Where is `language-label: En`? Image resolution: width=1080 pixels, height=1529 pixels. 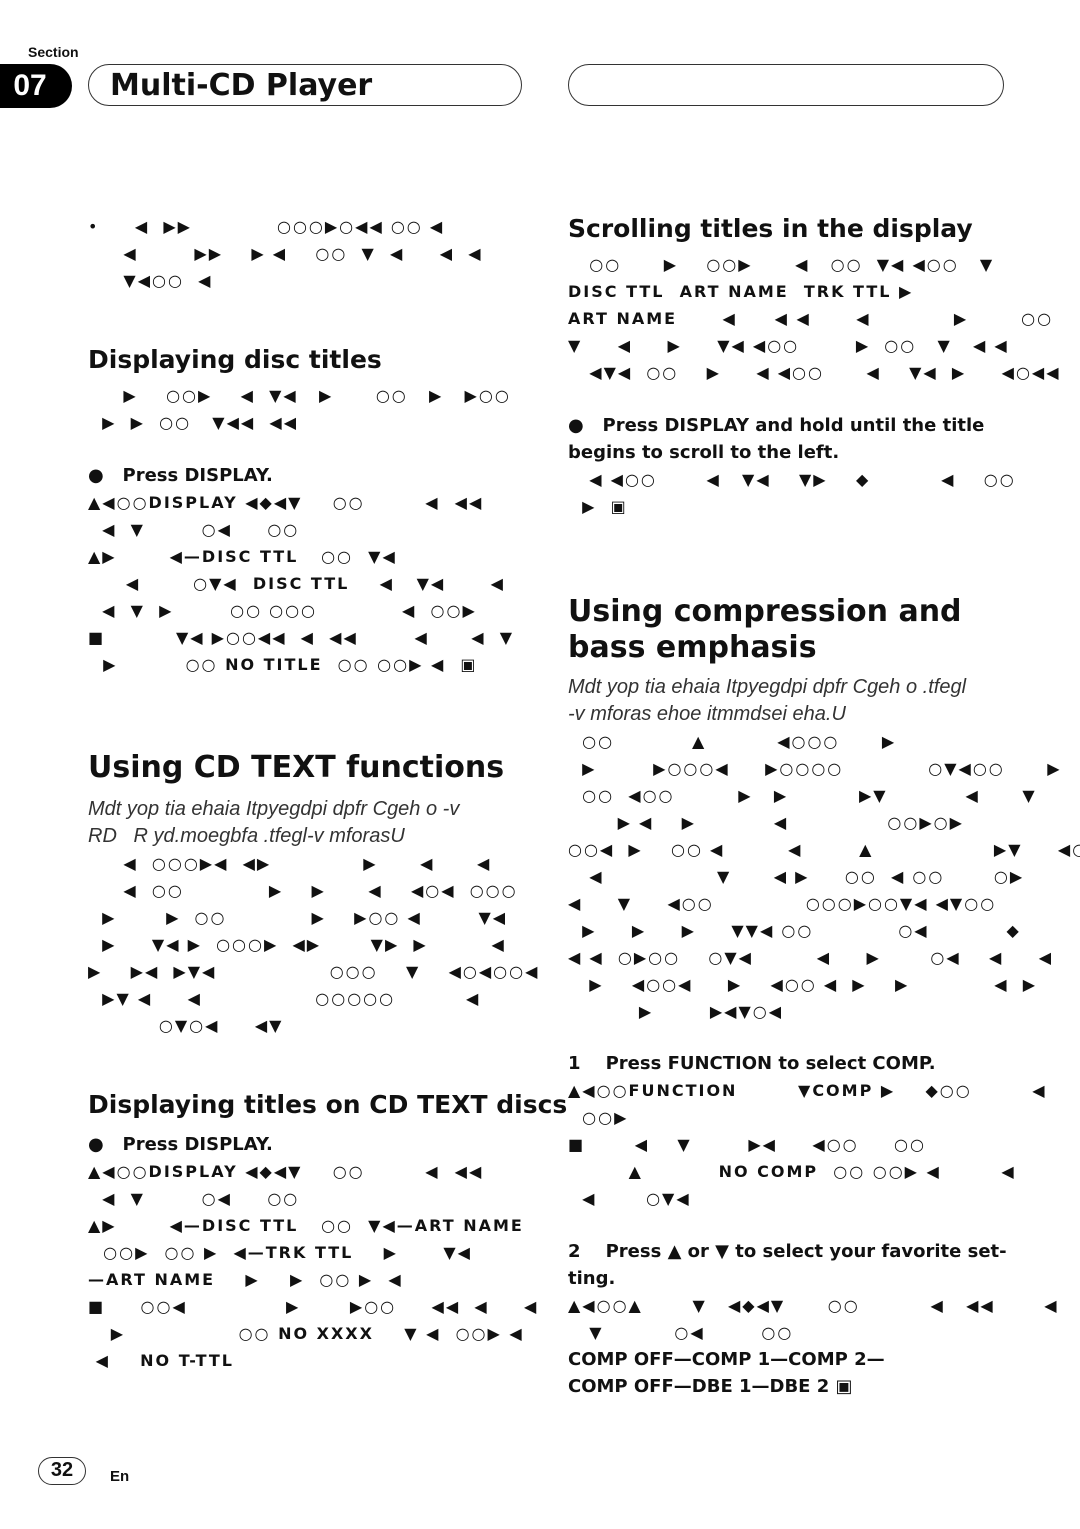 language-label: En is located at coordinates (120, 1476).